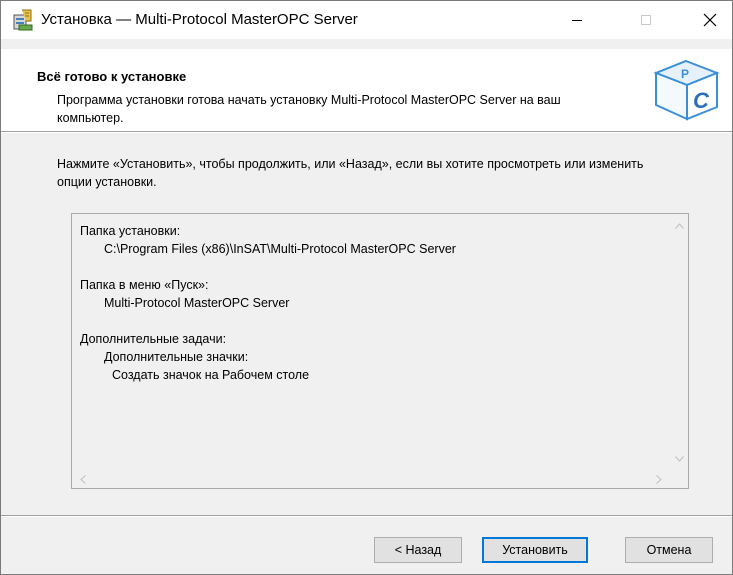 The width and height of the screenshot is (733, 575). I want to click on maximize-icon, so click(646, 20).